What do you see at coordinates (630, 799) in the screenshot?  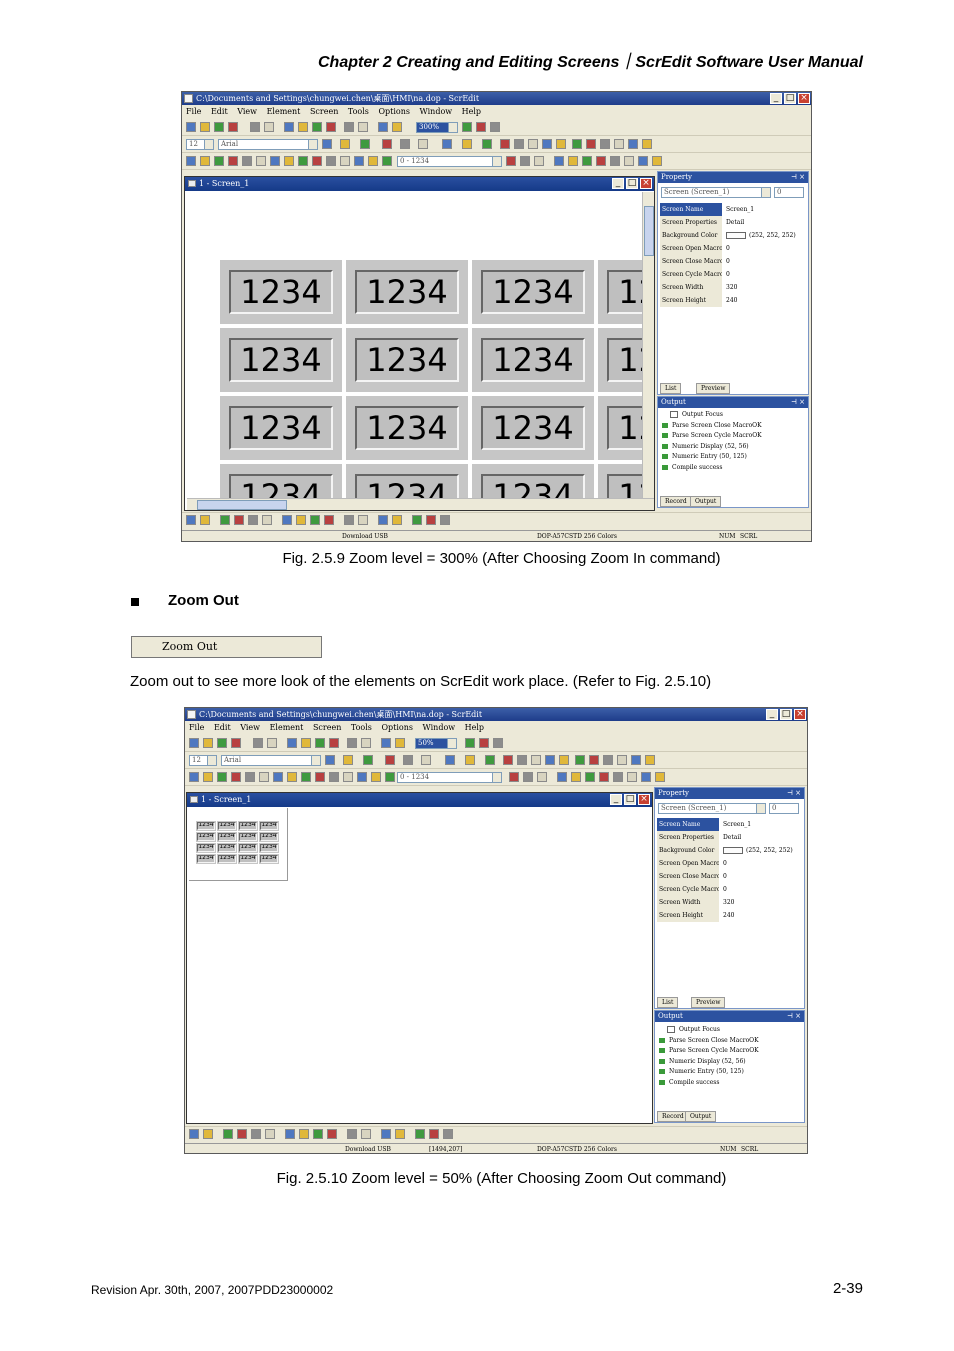 I see `screen-maximize-button: □` at bounding box center [630, 799].